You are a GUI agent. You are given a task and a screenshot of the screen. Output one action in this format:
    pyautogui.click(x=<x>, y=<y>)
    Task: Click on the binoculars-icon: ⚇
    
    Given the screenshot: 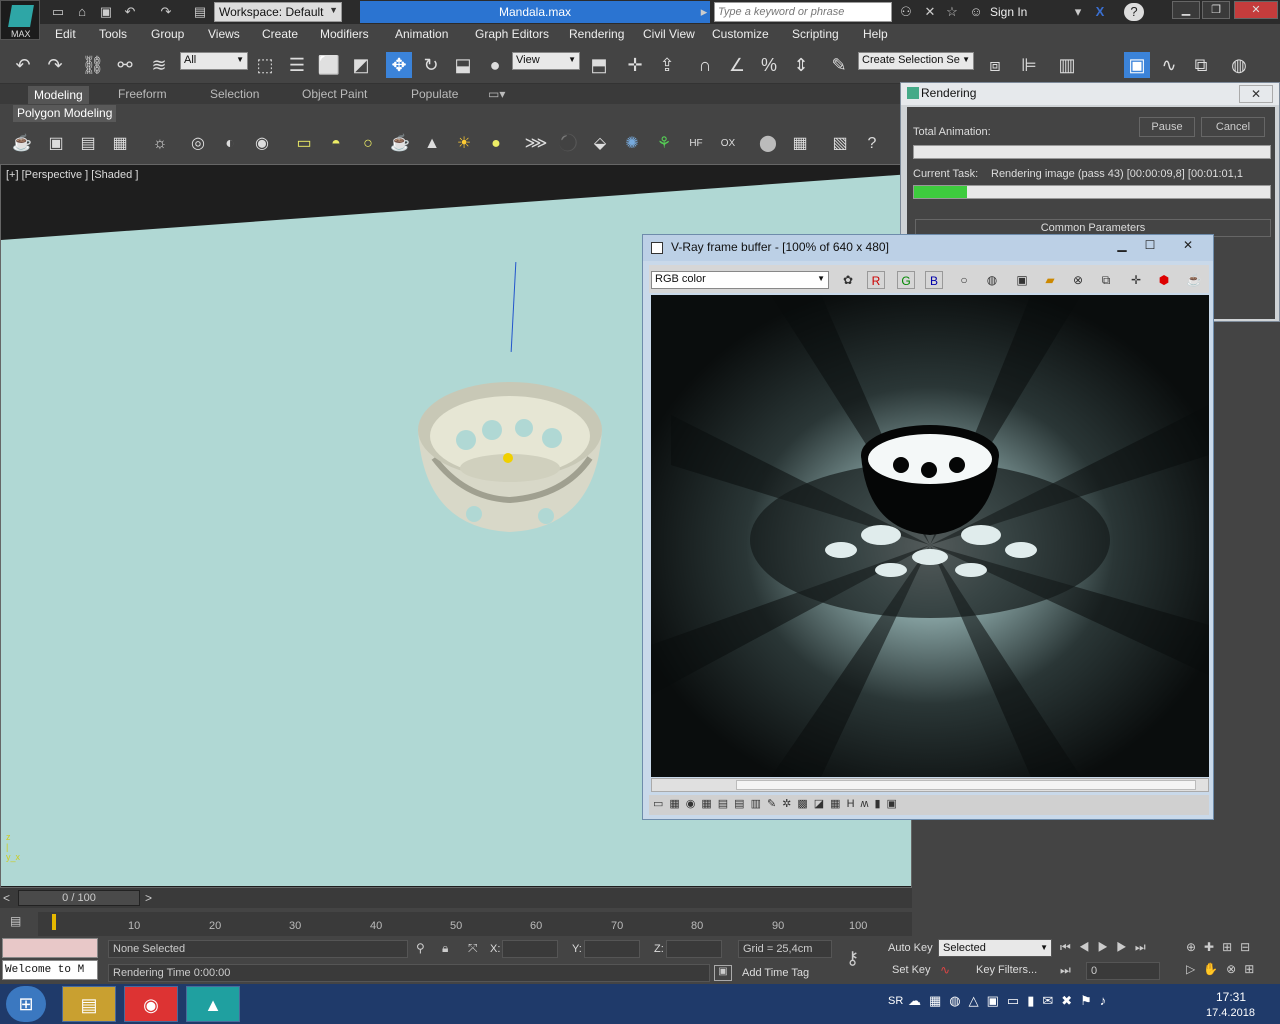 What is the action you would take?
    pyautogui.click(x=906, y=12)
    